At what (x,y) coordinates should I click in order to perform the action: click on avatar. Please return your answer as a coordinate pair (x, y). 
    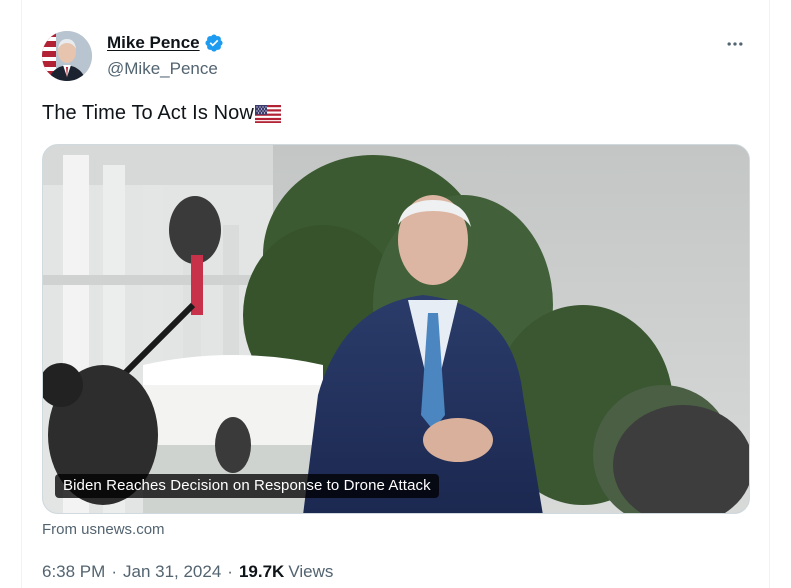
    Looking at the image, I should click on (67, 56).